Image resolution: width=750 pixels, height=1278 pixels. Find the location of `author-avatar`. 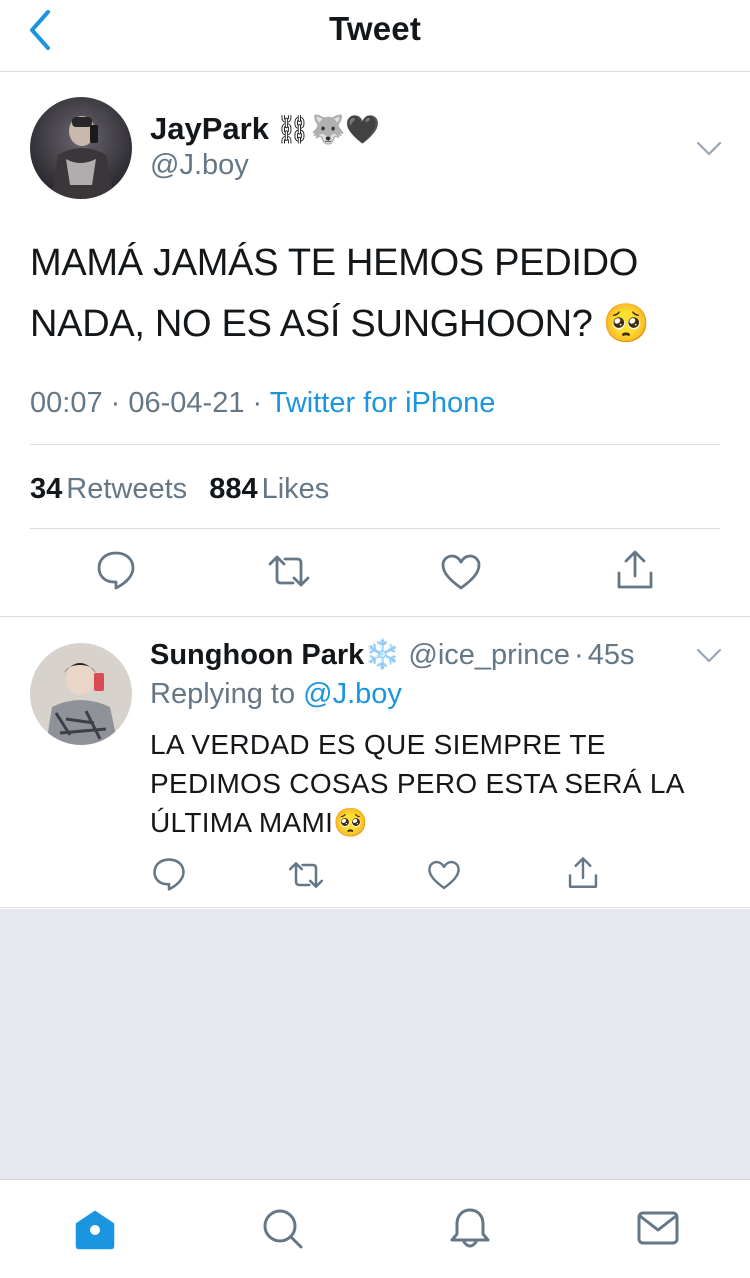

author-avatar is located at coordinates (81, 148).